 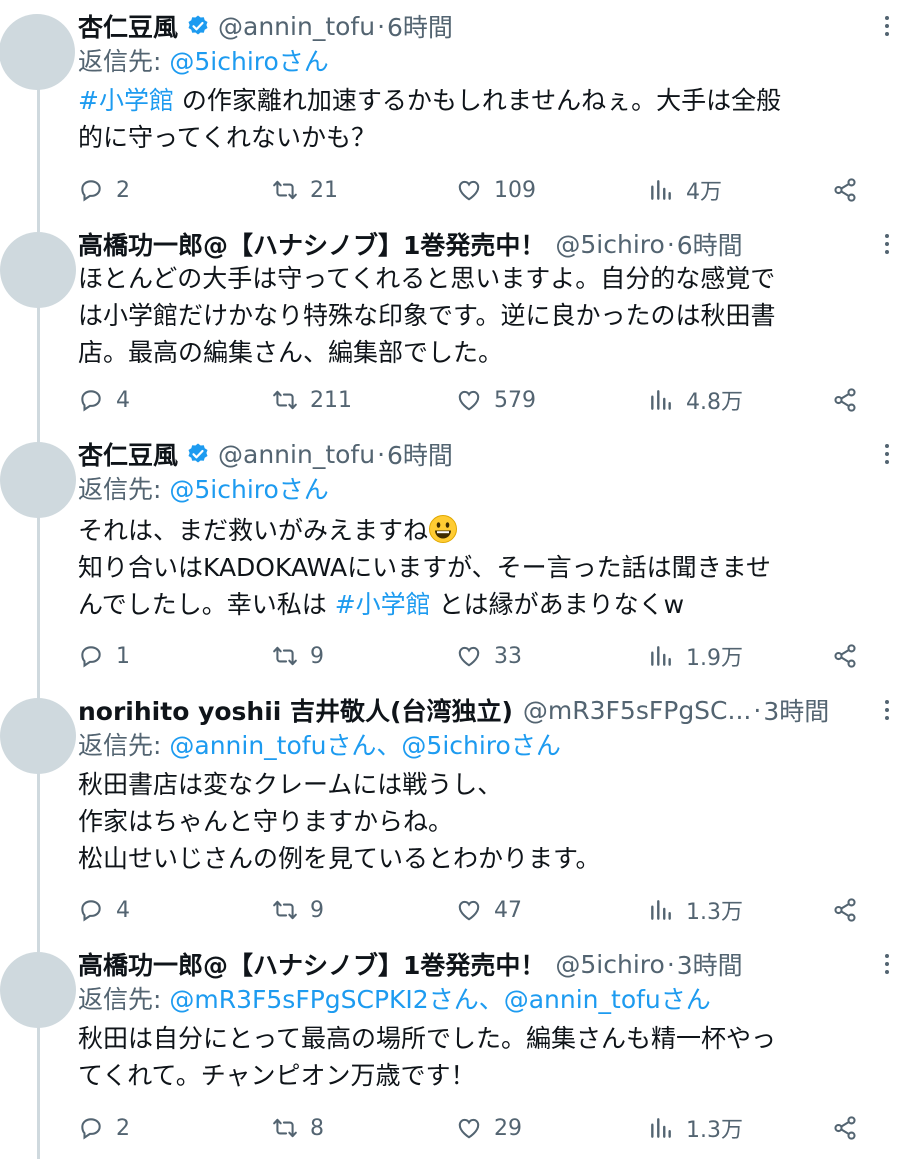 I want to click on like-button: 29, so click(x=489, y=1128).